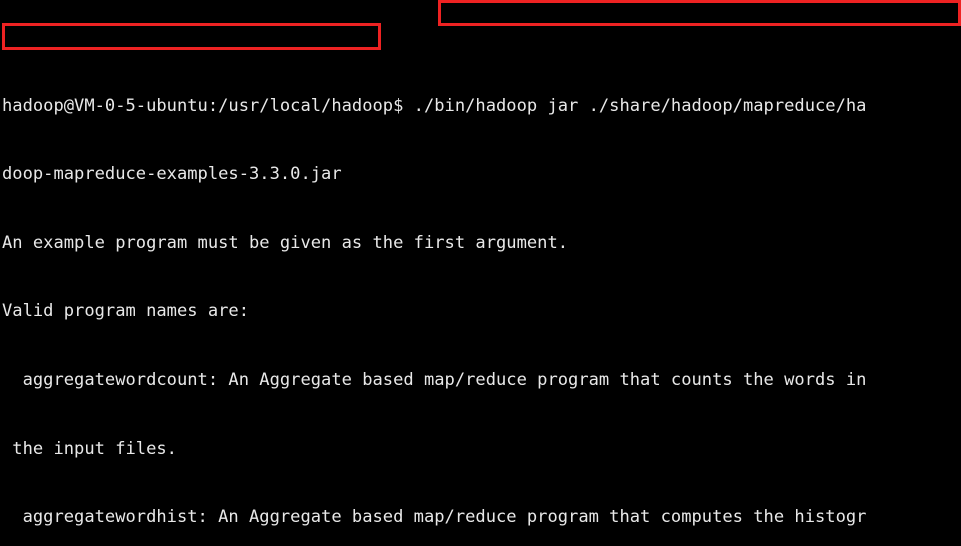 Image resolution: width=961 pixels, height=546 pixels. What do you see at coordinates (125, 311) in the screenshot?
I see `terminal-line: Valid program names are:` at bounding box center [125, 311].